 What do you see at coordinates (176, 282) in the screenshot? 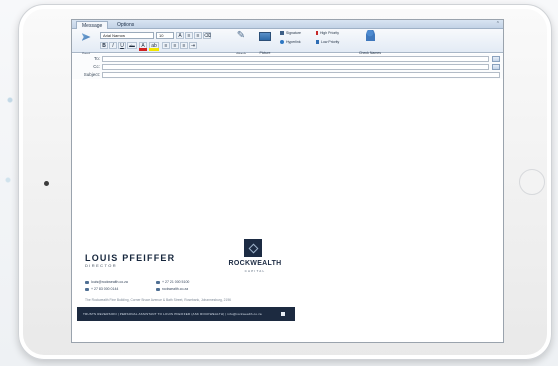
I see `contact-phone-text: + 27 21 000 5100` at bounding box center [176, 282].